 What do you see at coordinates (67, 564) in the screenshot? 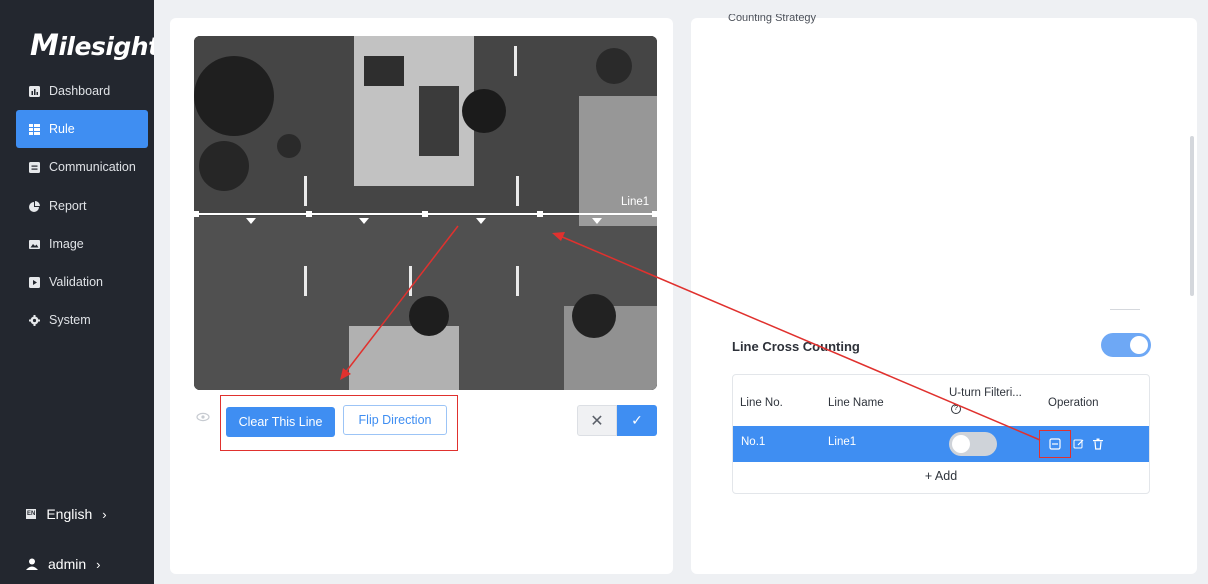
I see `user-label: admin` at bounding box center [67, 564].